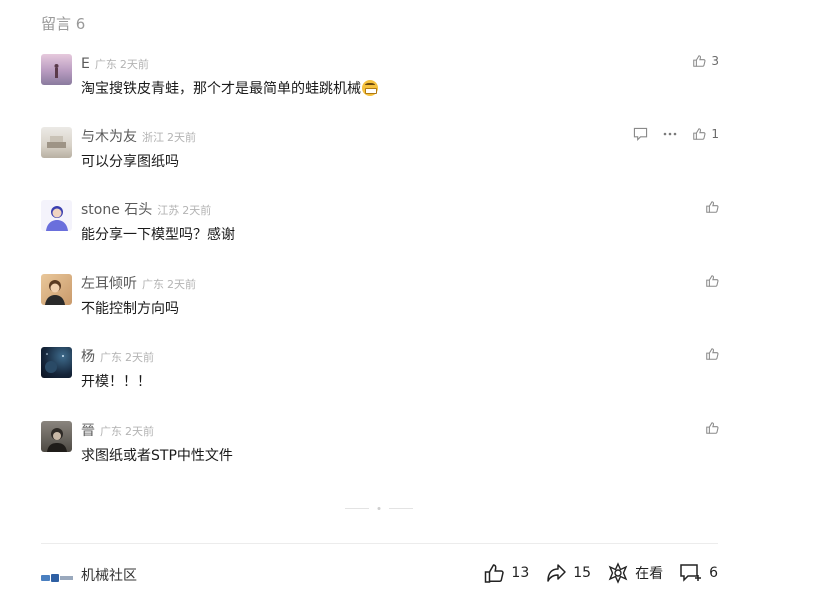 The width and height of the screenshot is (824, 596). I want to click on footer-wow-button: 在看, so click(635, 573).